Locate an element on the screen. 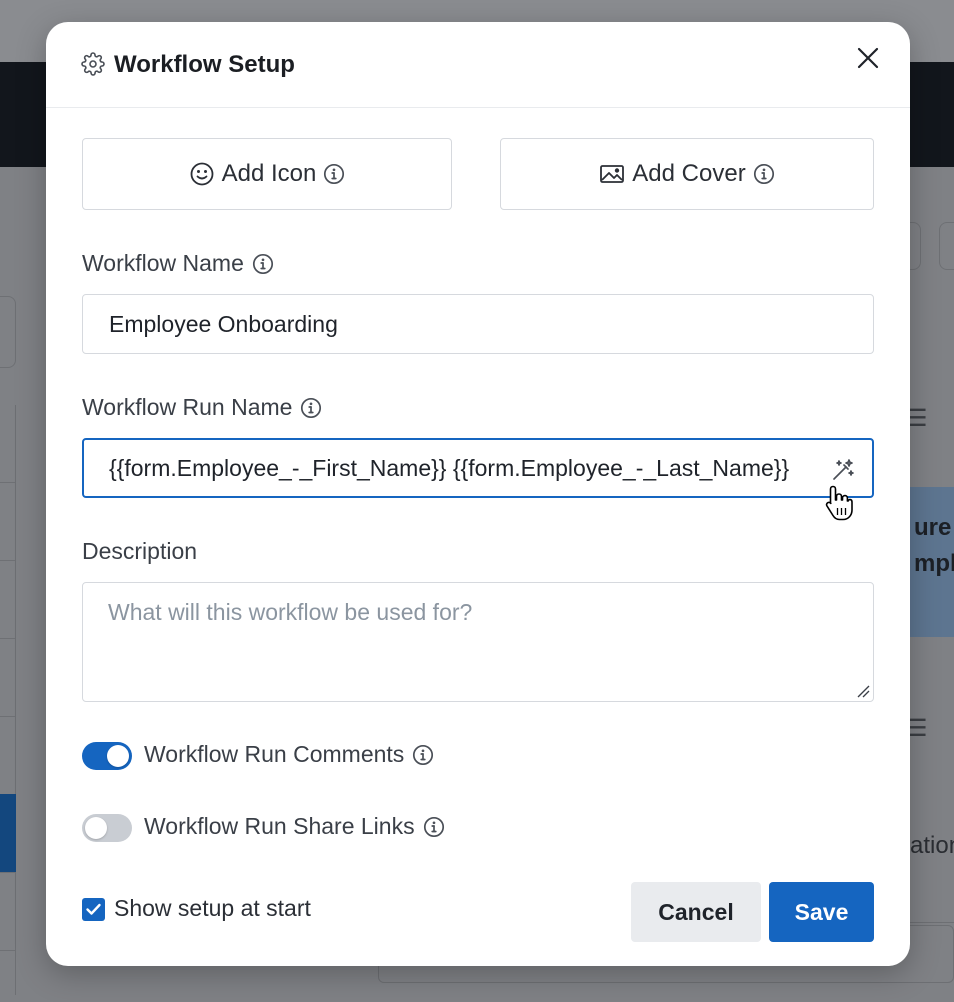 The height and width of the screenshot is (1002, 954). resize-handle-icon is located at coordinates (863, 691).